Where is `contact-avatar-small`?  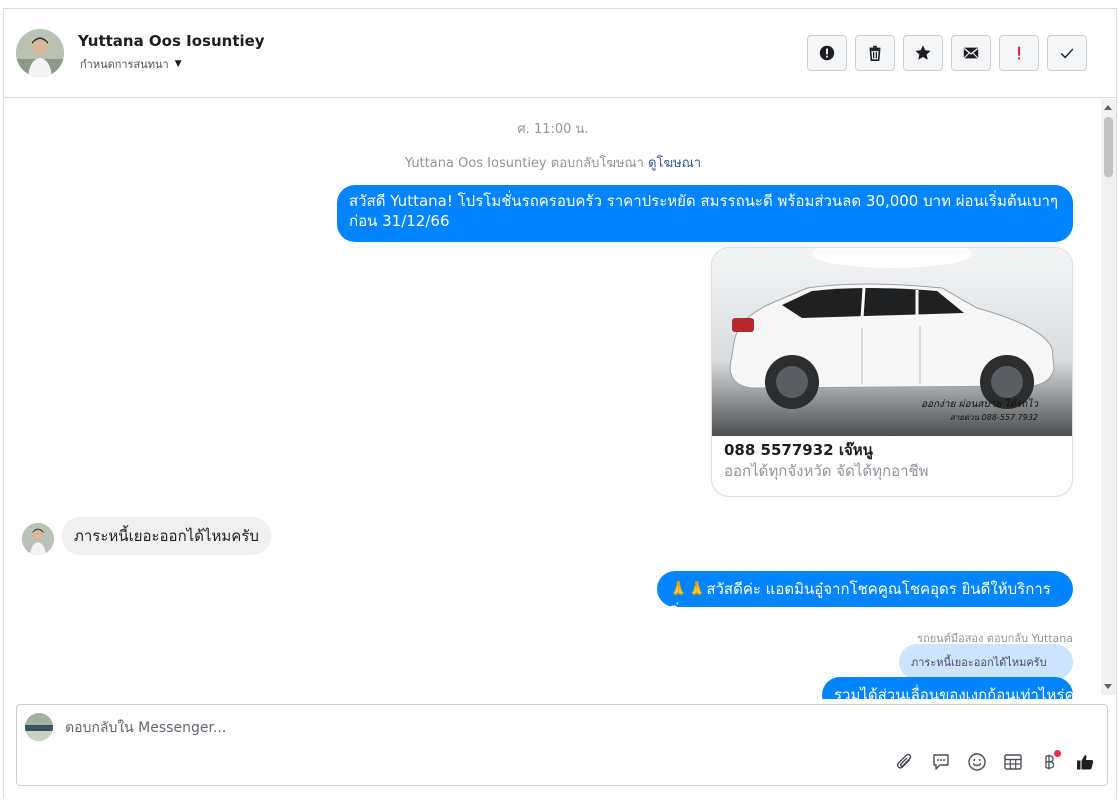
contact-avatar-small is located at coordinates (38, 539).